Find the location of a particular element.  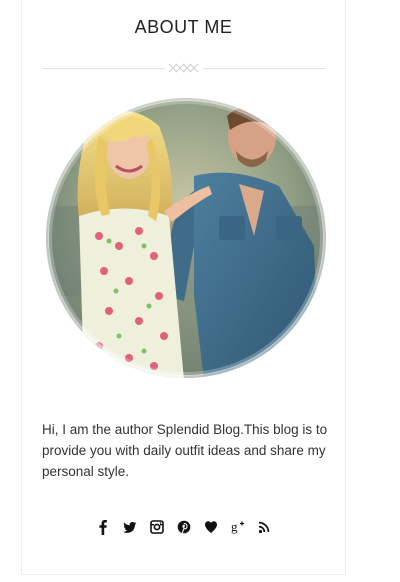

rss-link is located at coordinates (265, 527).